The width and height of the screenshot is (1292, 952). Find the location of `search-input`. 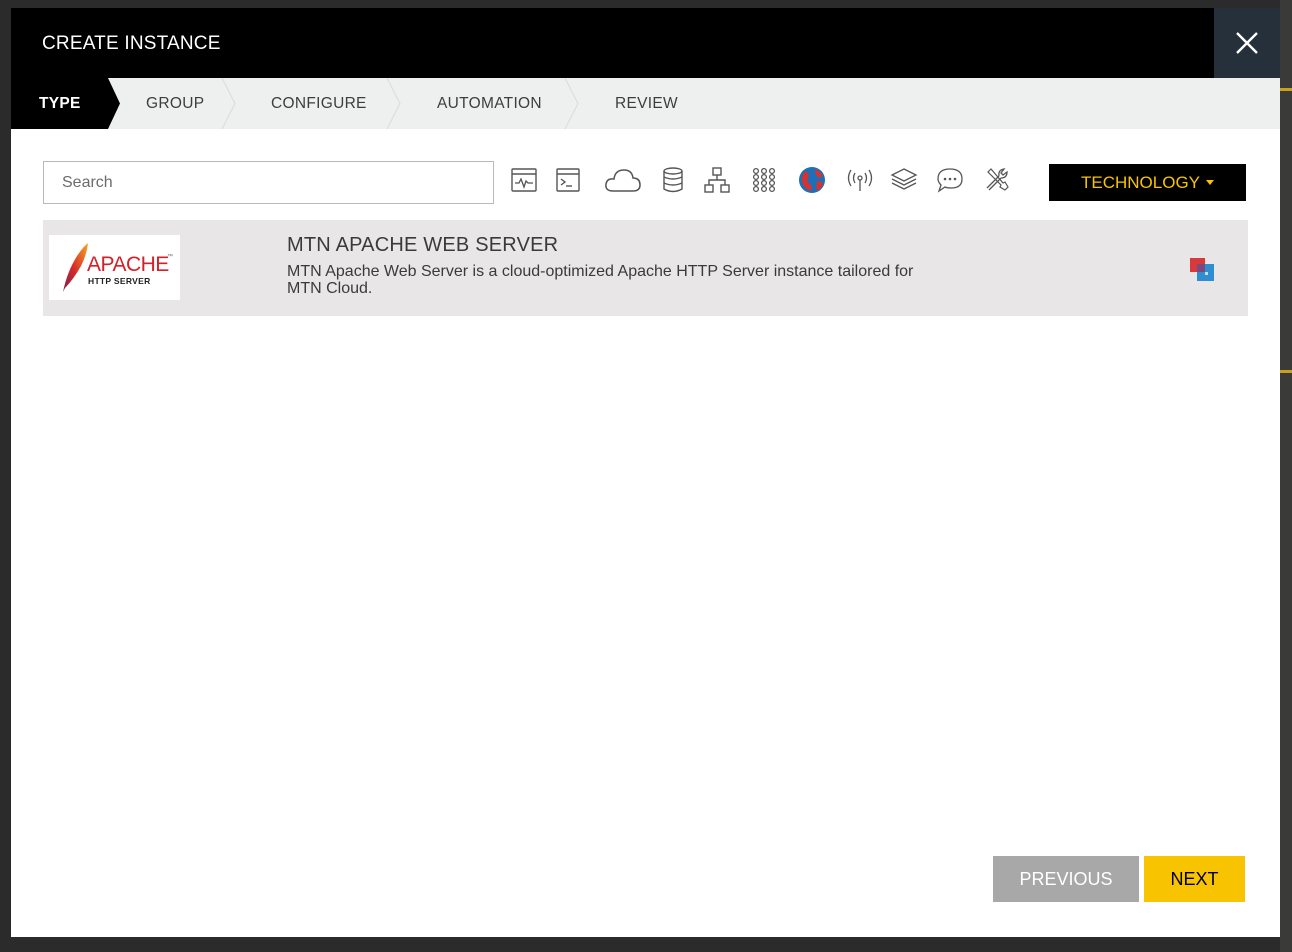

search-input is located at coordinates (268, 182).